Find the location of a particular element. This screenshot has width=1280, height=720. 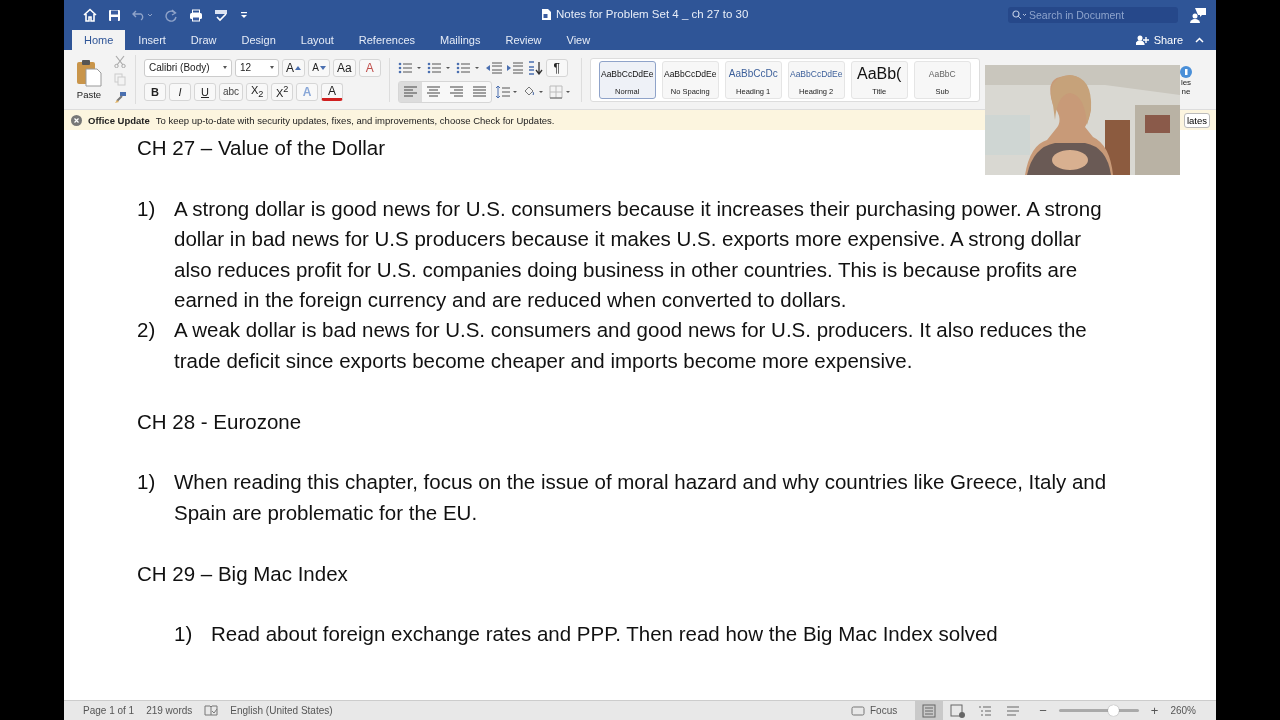

spelling-check-icon is located at coordinates (221, 15).